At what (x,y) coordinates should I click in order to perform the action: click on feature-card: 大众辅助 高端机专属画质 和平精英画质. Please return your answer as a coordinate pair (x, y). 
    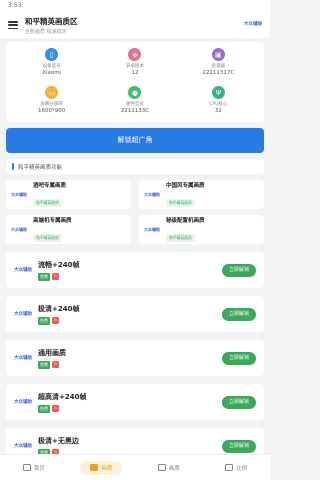
    Looking at the image, I should click on (68, 229).